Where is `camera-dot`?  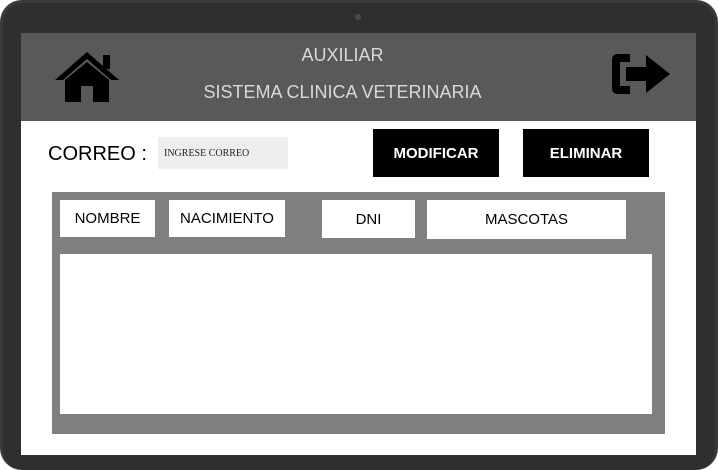 camera-dot is located at coordinates (358, 17).